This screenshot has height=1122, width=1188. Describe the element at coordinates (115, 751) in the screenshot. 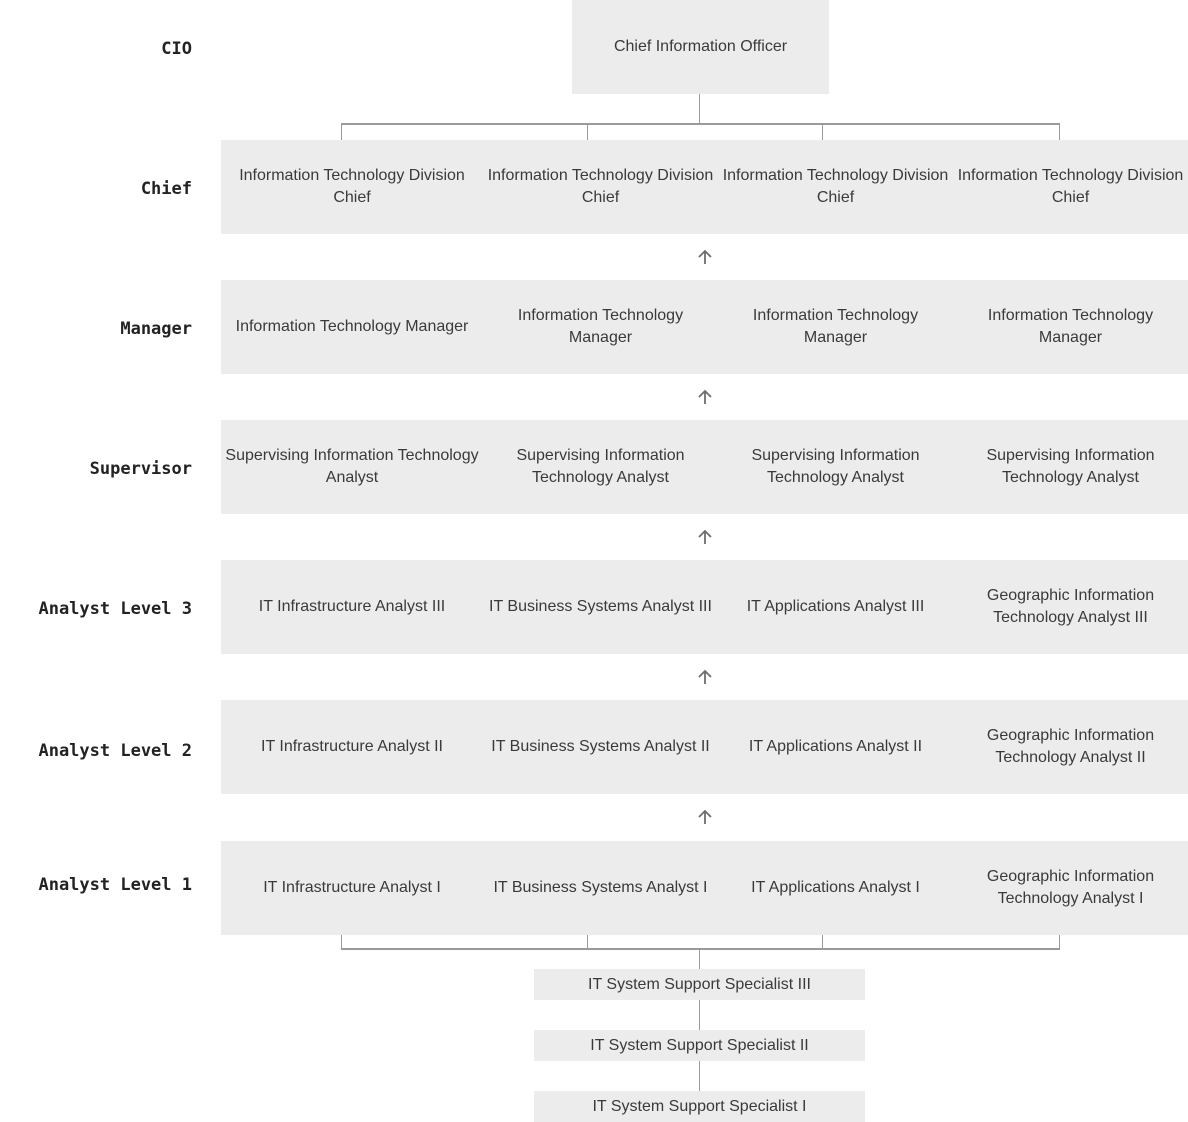

I see `level-label-analyst-2: Analyst Level 2` at that location.